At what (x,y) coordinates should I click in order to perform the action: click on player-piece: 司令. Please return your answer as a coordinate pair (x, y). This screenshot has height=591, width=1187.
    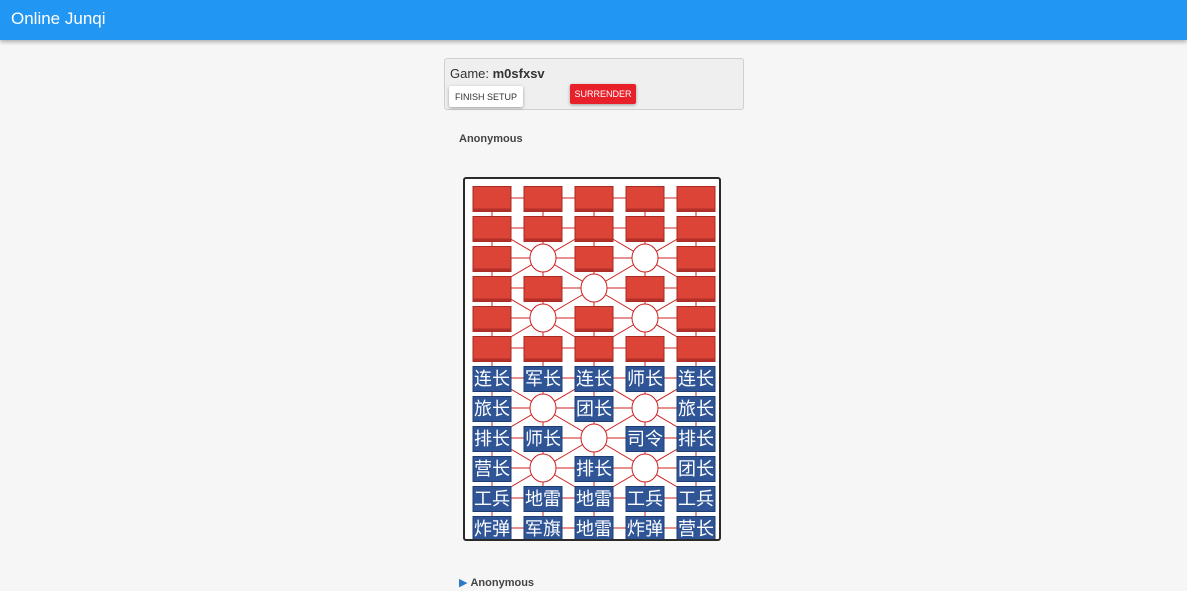
    Looking at the image, I should click on (645, 439).